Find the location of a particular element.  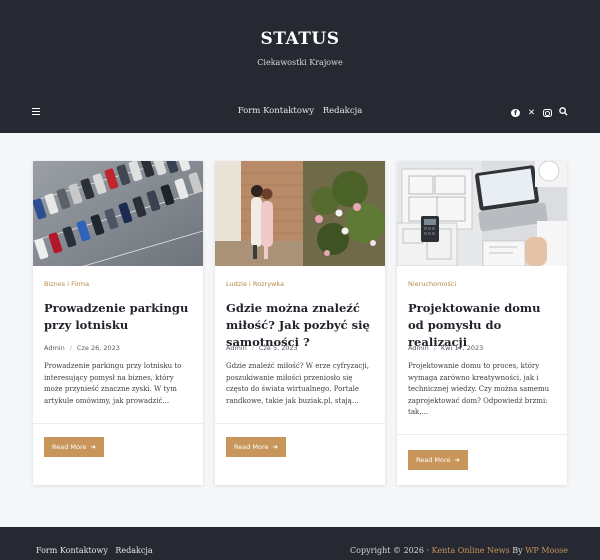

post-meta: Admin / Cze 26, 2023 is located at coordinates (82, 348).